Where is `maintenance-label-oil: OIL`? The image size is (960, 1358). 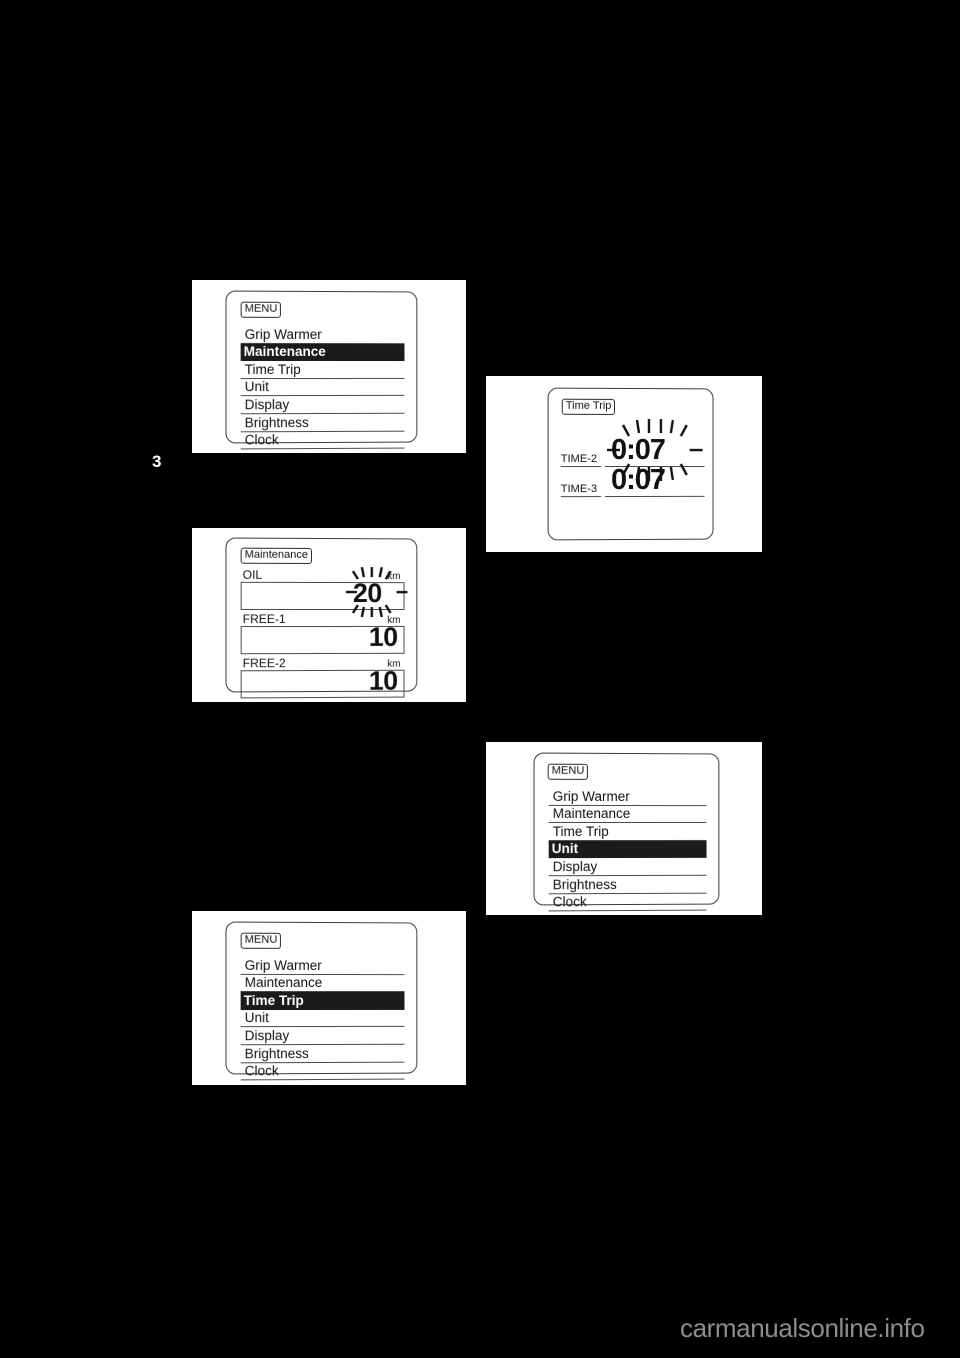
maintenance-label-oil: OIL is located at coordinates (252, 574).